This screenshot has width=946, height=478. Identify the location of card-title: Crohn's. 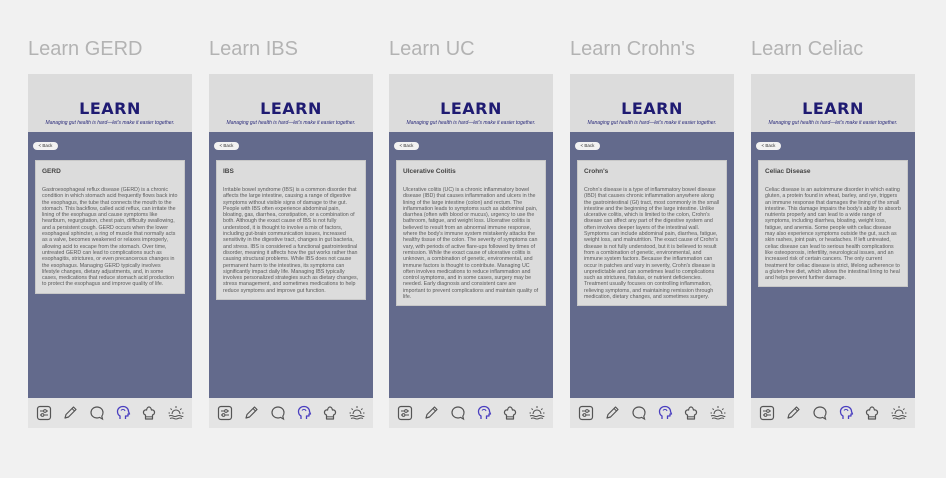
(596, 171).